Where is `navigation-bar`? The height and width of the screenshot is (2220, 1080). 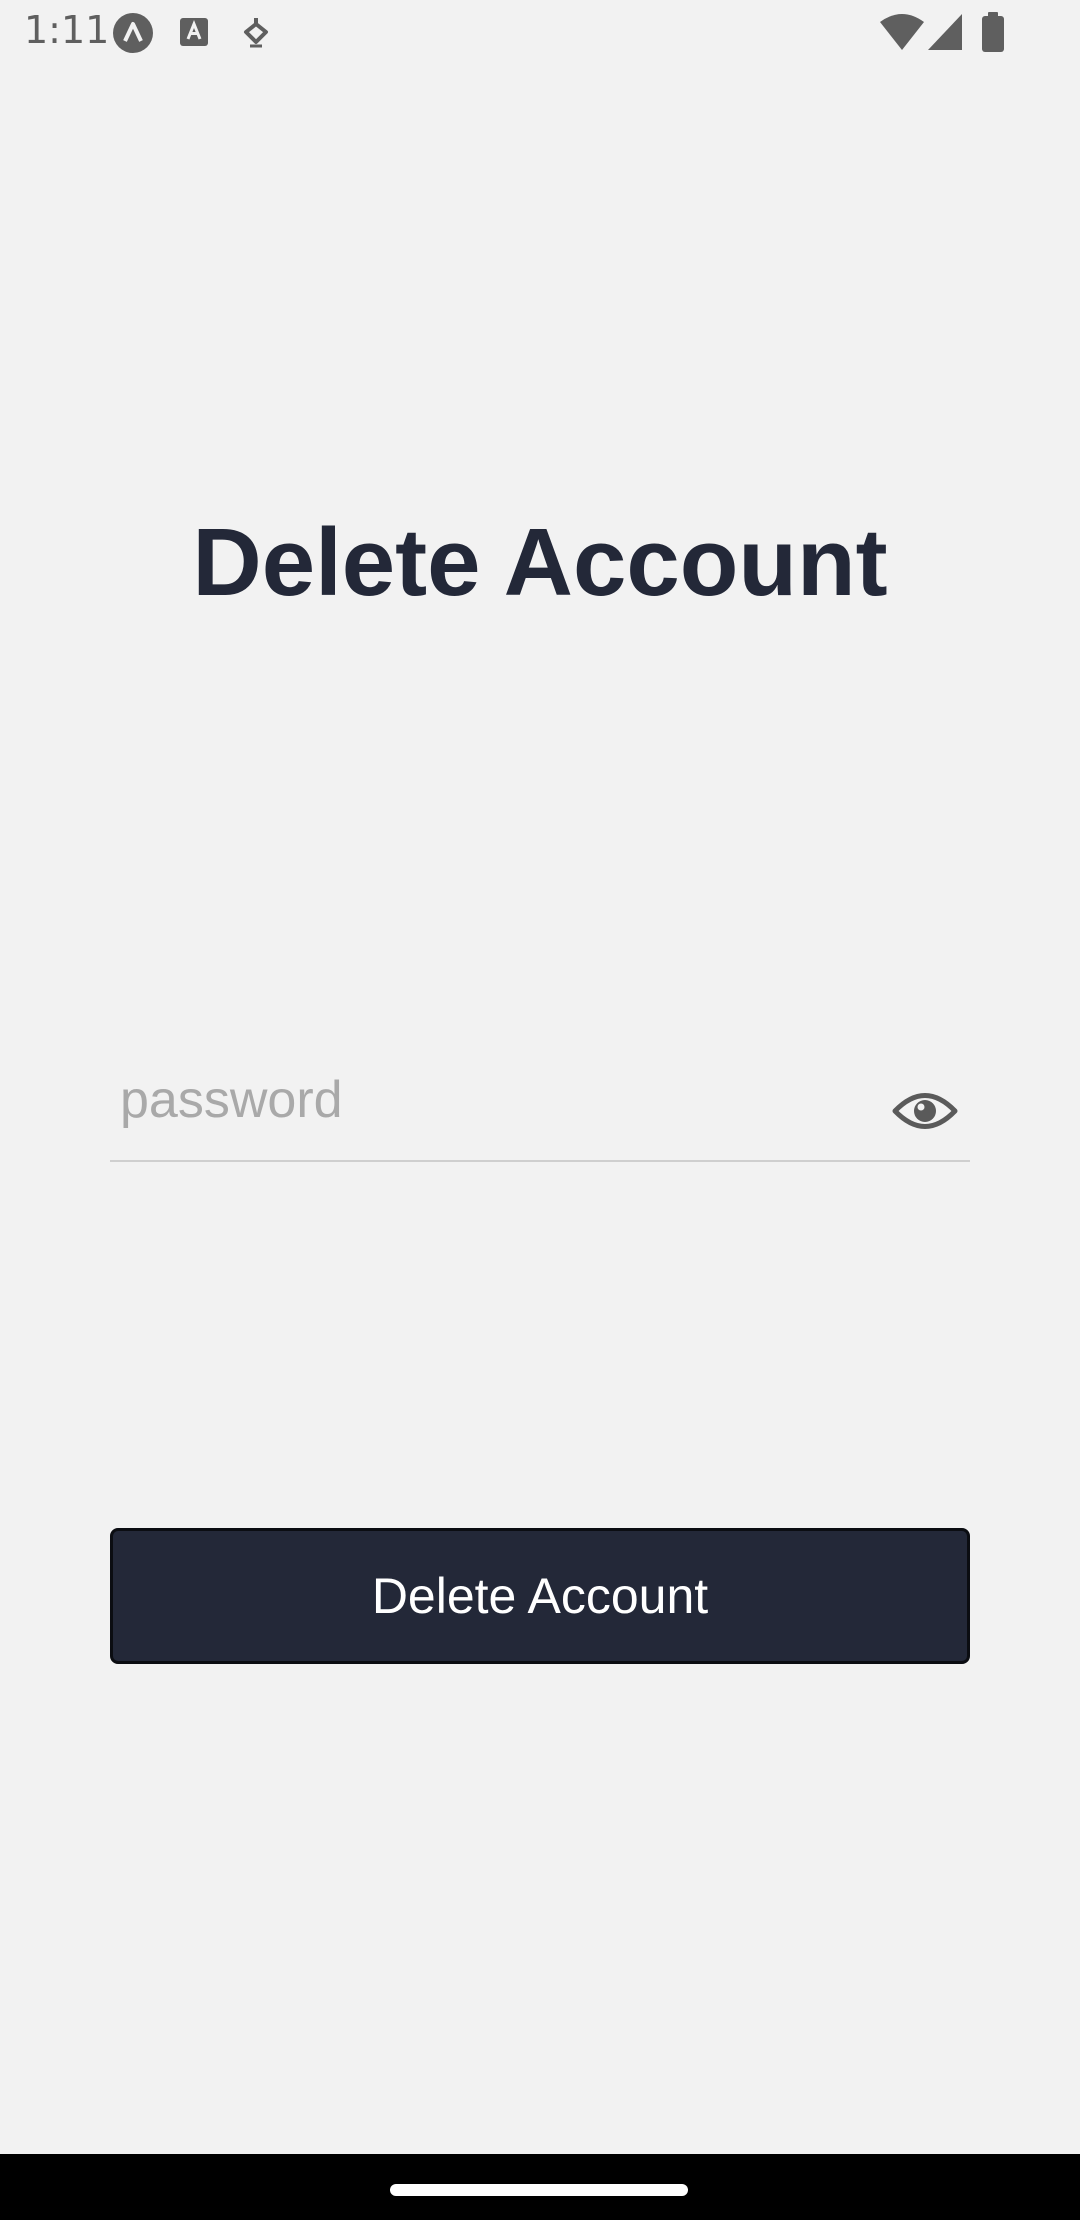
navigation-bar is located at coordinates (540, 2187).